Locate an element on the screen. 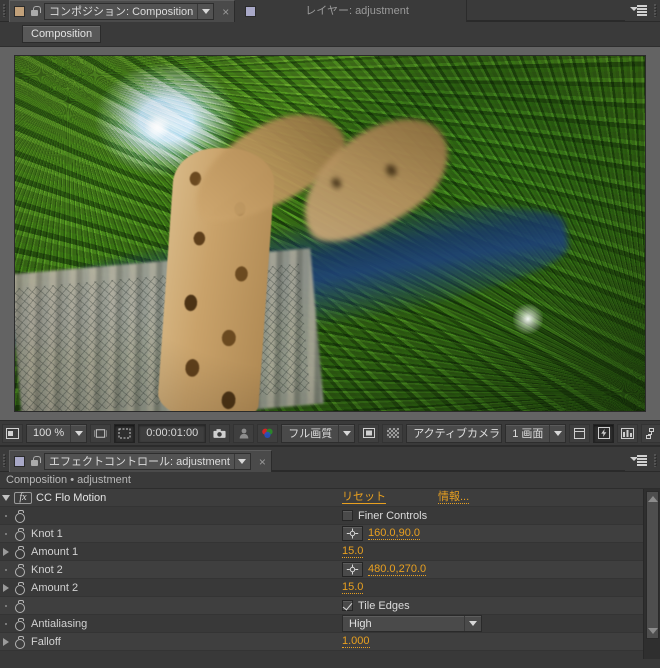  param-row-empty is located at coordinates (330, 659).